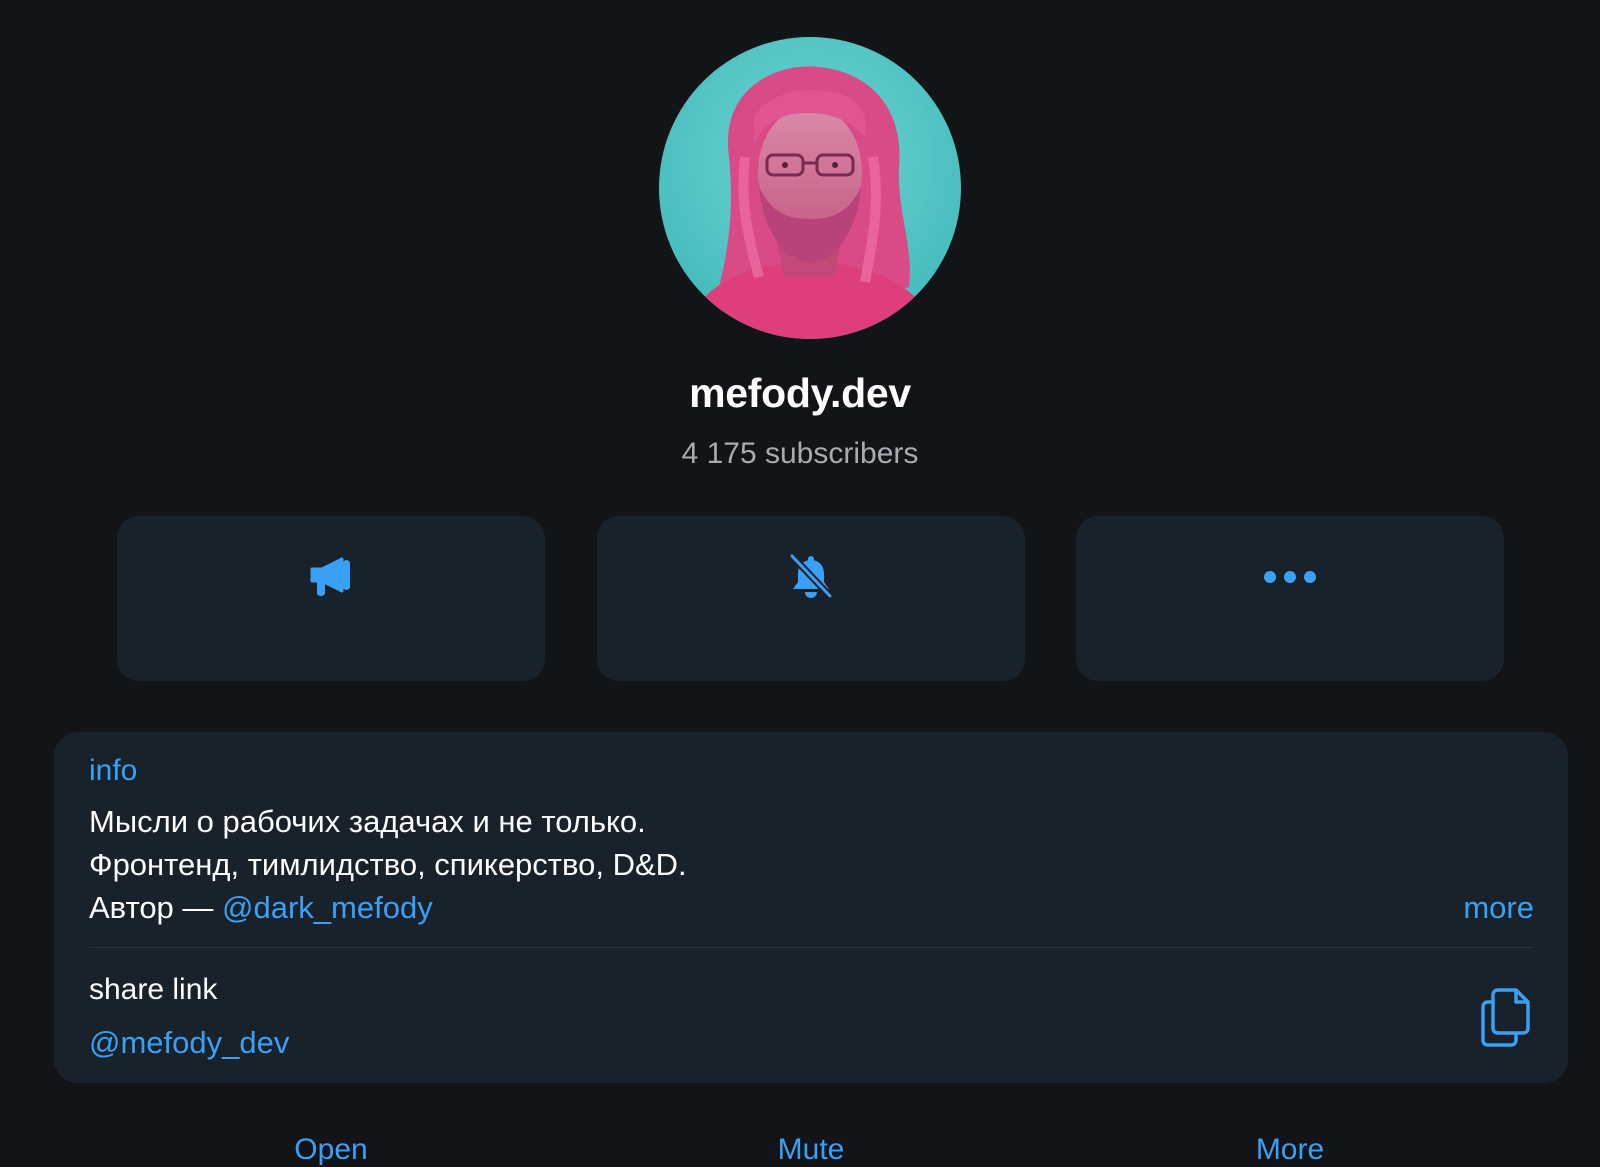 The image size is (1600, 1167). Describe the element at coordinates (1290, 577) in the screenshot. I see `ellipsis-icon` at that location.